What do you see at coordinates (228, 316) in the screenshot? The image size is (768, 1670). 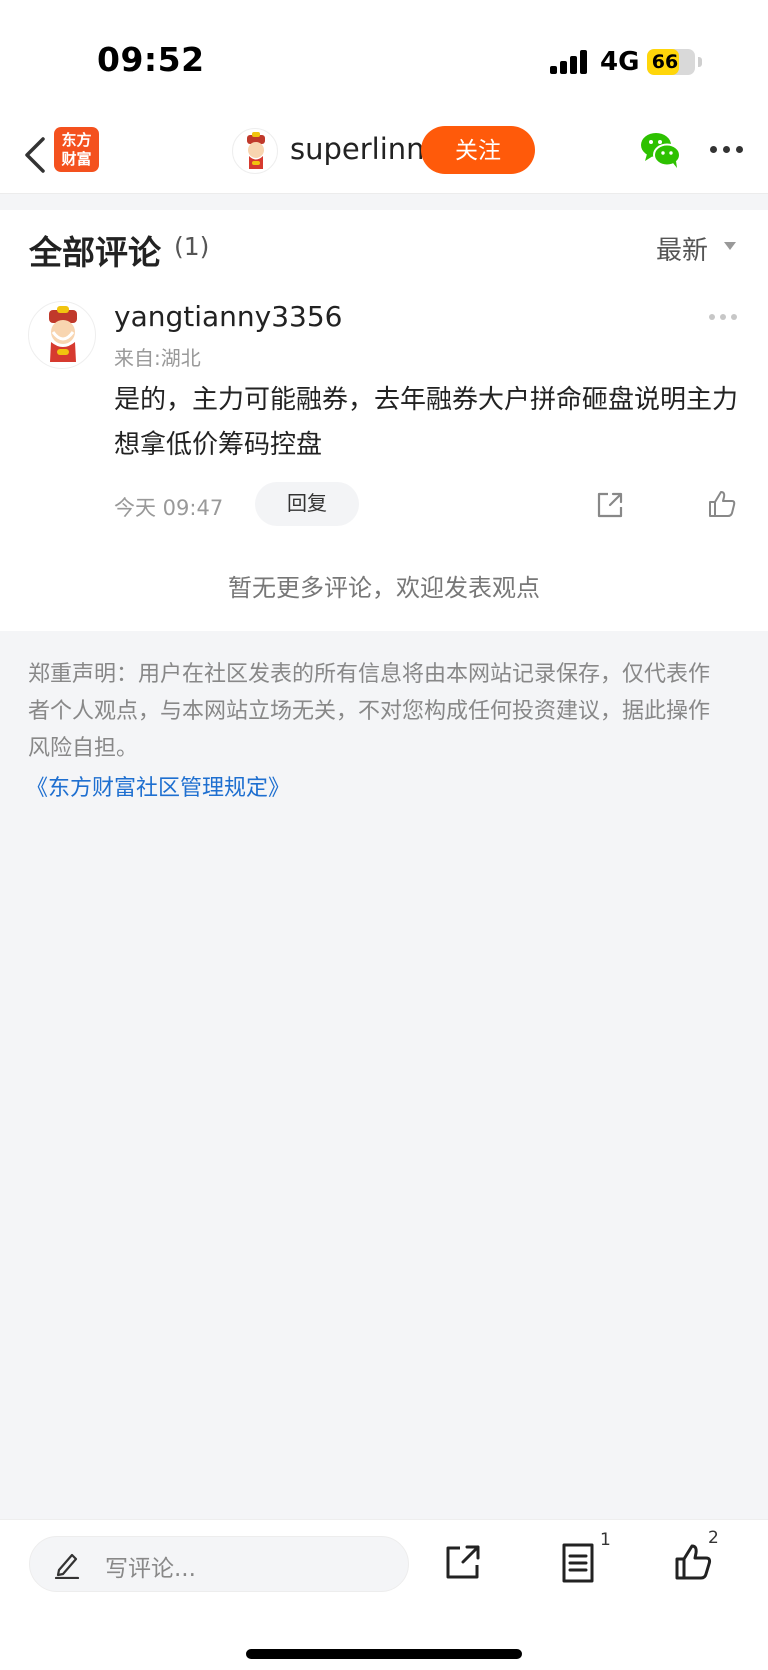 I see `commenter-username: yangtianny3356` at bounding box center [228, 316].